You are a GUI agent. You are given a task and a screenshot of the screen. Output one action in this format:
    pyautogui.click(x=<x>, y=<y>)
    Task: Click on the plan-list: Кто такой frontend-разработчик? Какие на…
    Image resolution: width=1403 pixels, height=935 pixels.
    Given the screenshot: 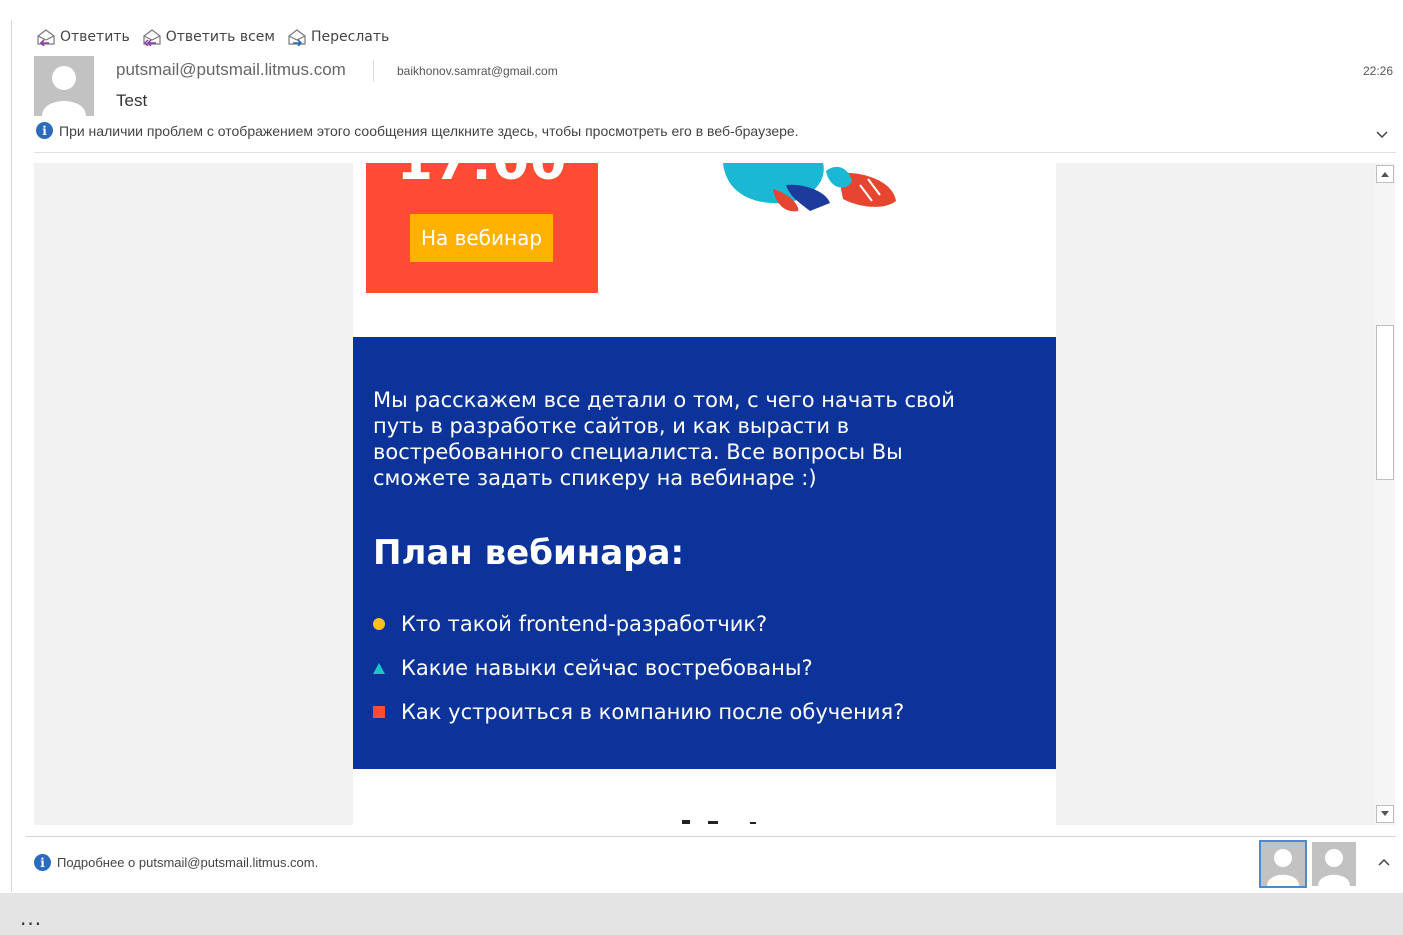 What is the action you would take?
    pyautogui.click(x=638, y=668)
    